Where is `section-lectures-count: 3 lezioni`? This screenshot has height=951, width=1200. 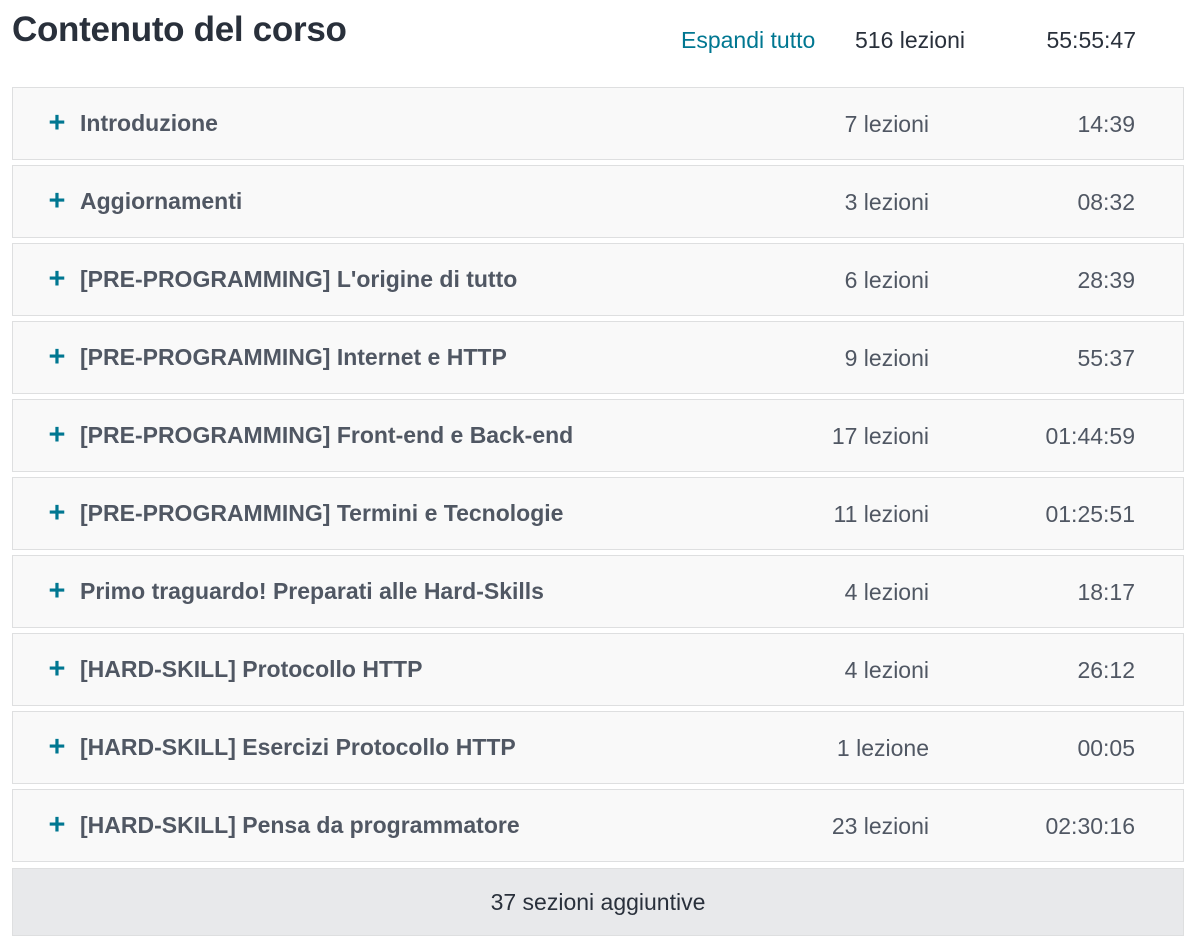 section-lectures-count: 3 lezioni is located at coordinates (886, 202).